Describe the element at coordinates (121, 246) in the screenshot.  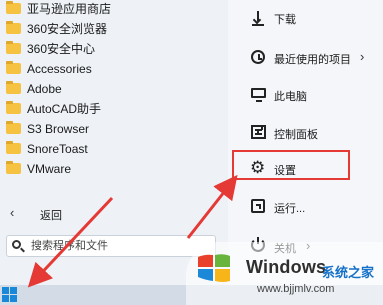
I see `search-input` at that location.